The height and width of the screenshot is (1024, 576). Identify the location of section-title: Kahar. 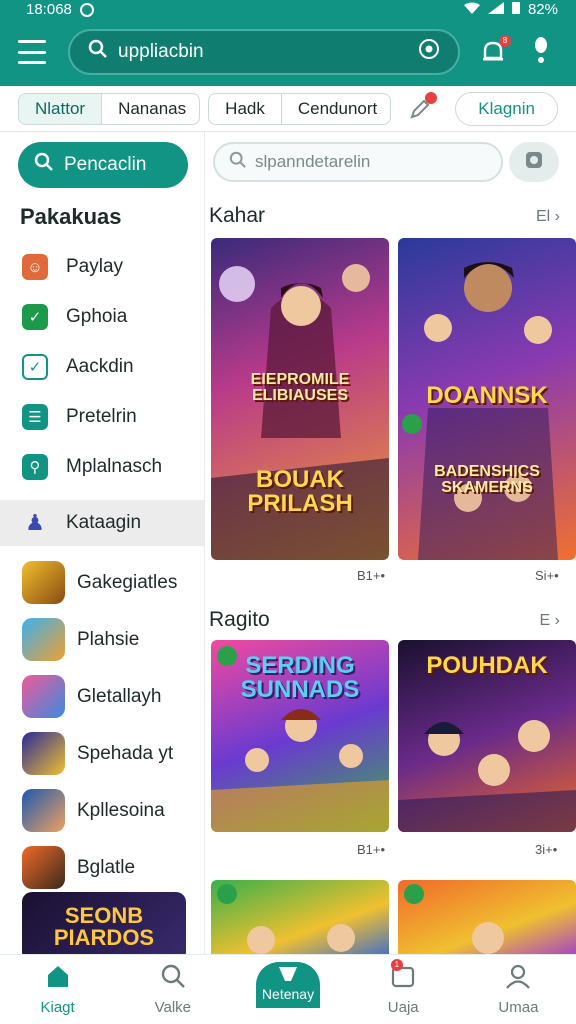
(237, 215).